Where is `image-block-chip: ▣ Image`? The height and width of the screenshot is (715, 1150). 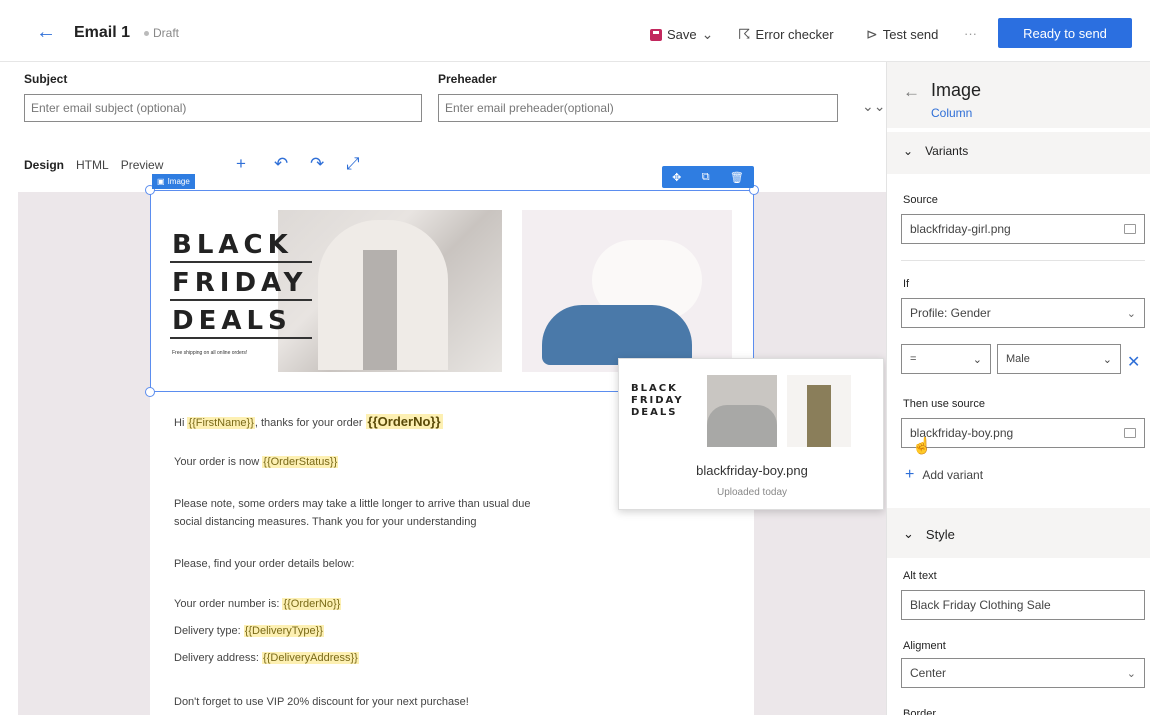
image-block-chip: ▣ Image is located at coordinates (173, 181).